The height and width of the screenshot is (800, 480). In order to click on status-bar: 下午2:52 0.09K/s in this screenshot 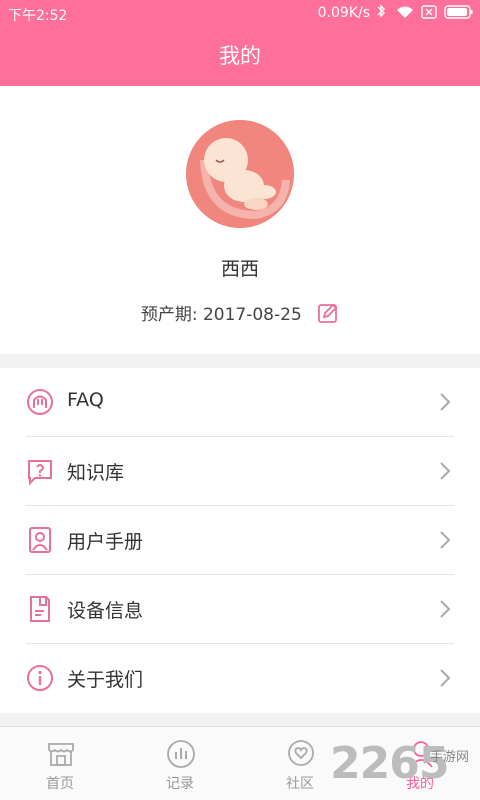, I will do `click(240, 13)`.